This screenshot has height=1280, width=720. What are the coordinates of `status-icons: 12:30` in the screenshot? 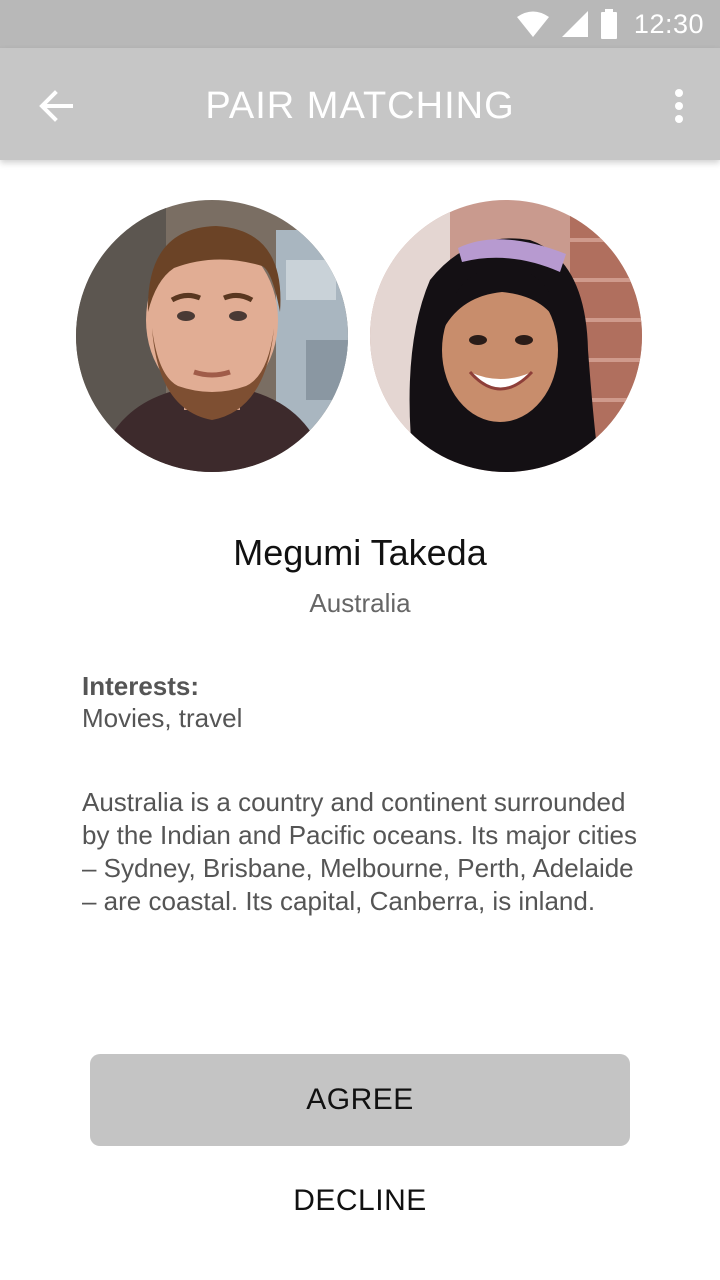 It's located at (610, 24).